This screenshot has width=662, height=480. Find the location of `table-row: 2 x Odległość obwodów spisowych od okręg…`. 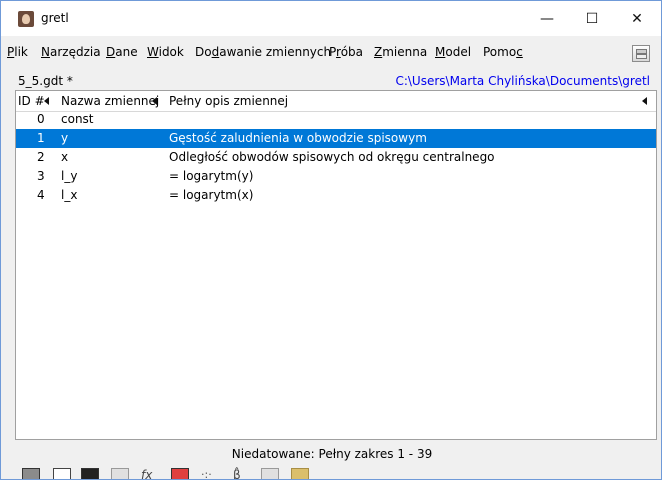

table-row: 2 x Odległość obwodów spisowych od okręg… is located at coordinates (336, 157).